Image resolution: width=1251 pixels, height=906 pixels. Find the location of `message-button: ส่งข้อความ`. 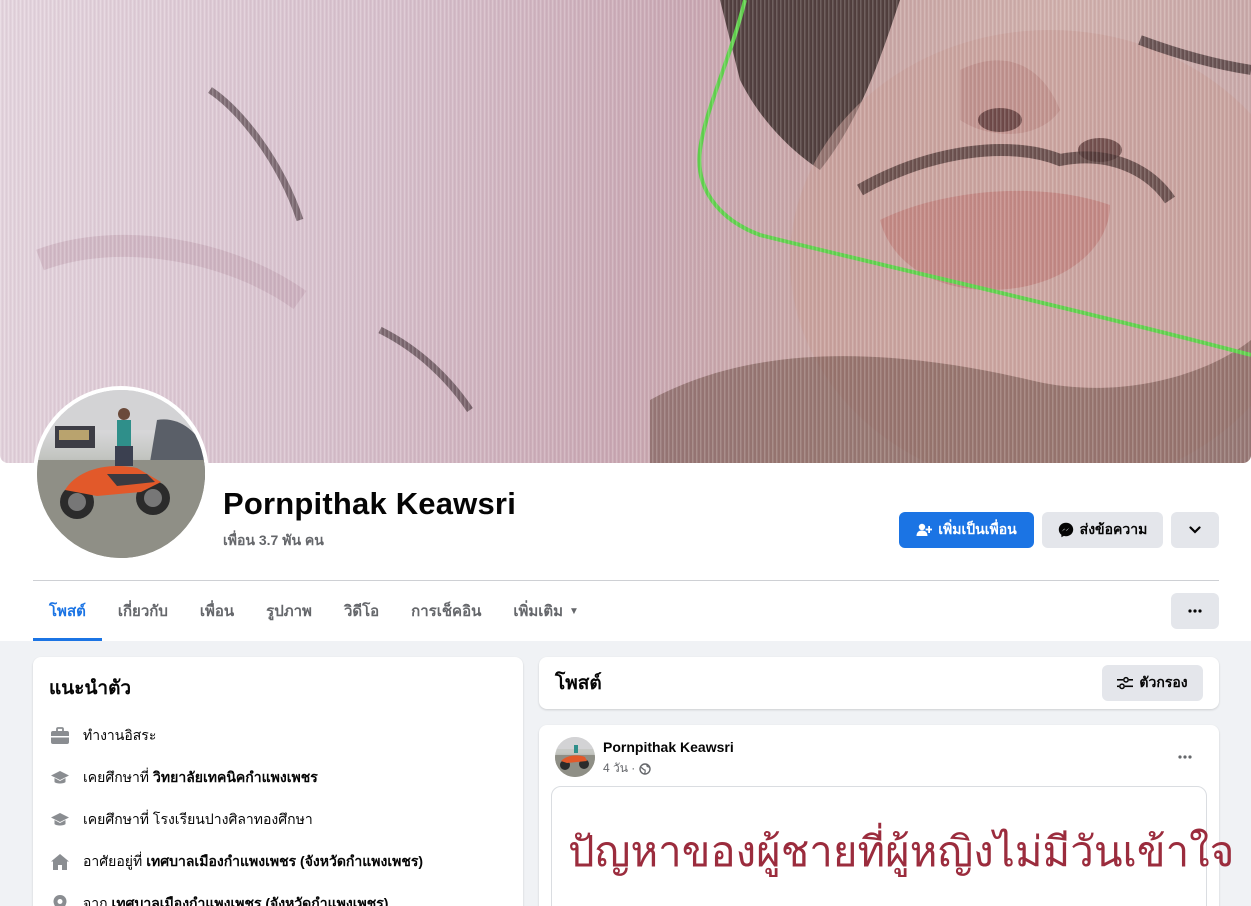

message-button: ส่งข้อความ is located at coordinates (1102, 530).